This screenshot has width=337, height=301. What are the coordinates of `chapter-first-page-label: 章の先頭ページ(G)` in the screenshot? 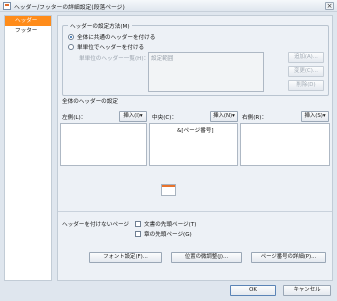 It's located at (168, 235).